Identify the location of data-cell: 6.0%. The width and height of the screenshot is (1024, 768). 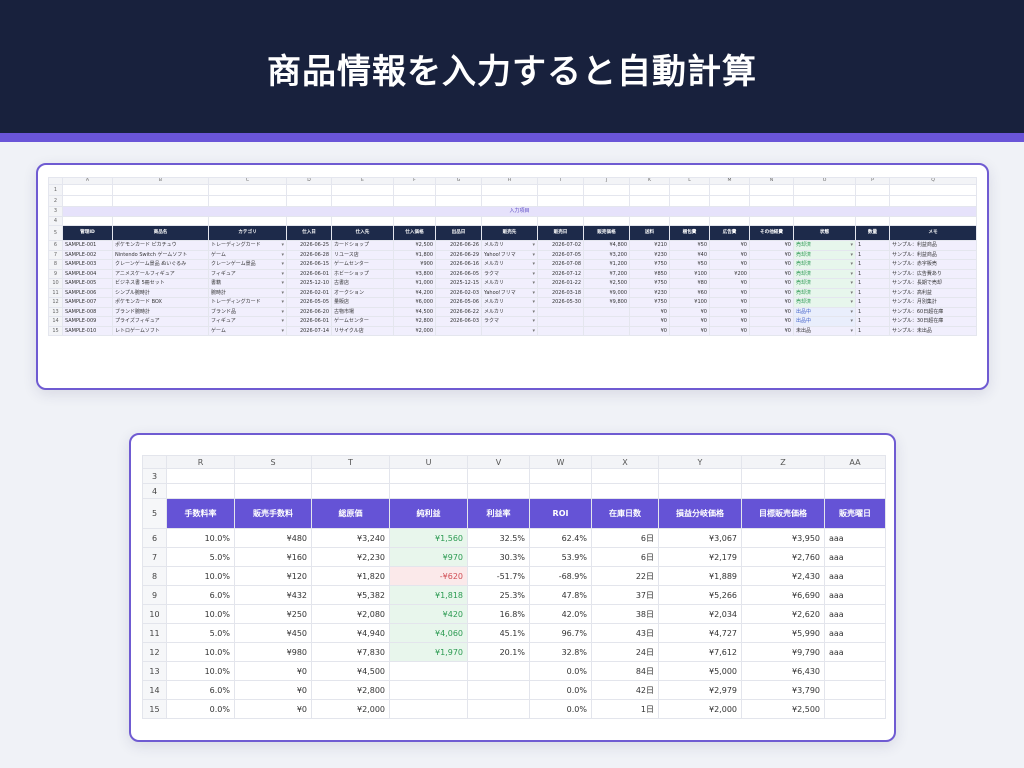
(200, 690).